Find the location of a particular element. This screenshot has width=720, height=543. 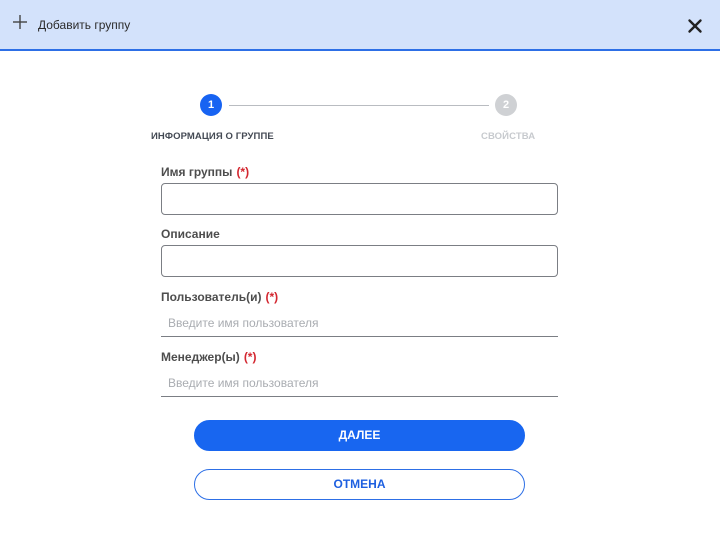

users-label: Пользователь(и) (*) is located at coordinates (219, 297).